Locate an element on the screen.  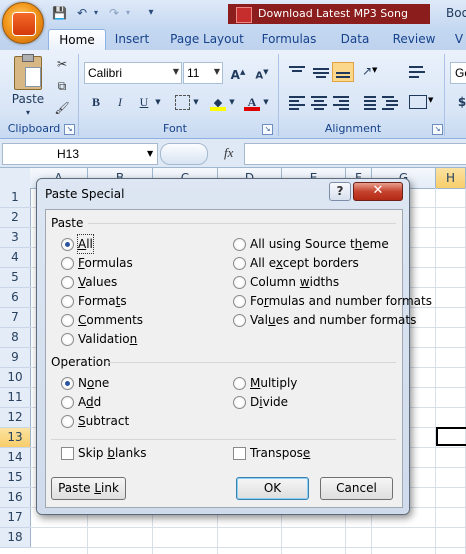
row-header: 7 is located at coordinates (15, 318).